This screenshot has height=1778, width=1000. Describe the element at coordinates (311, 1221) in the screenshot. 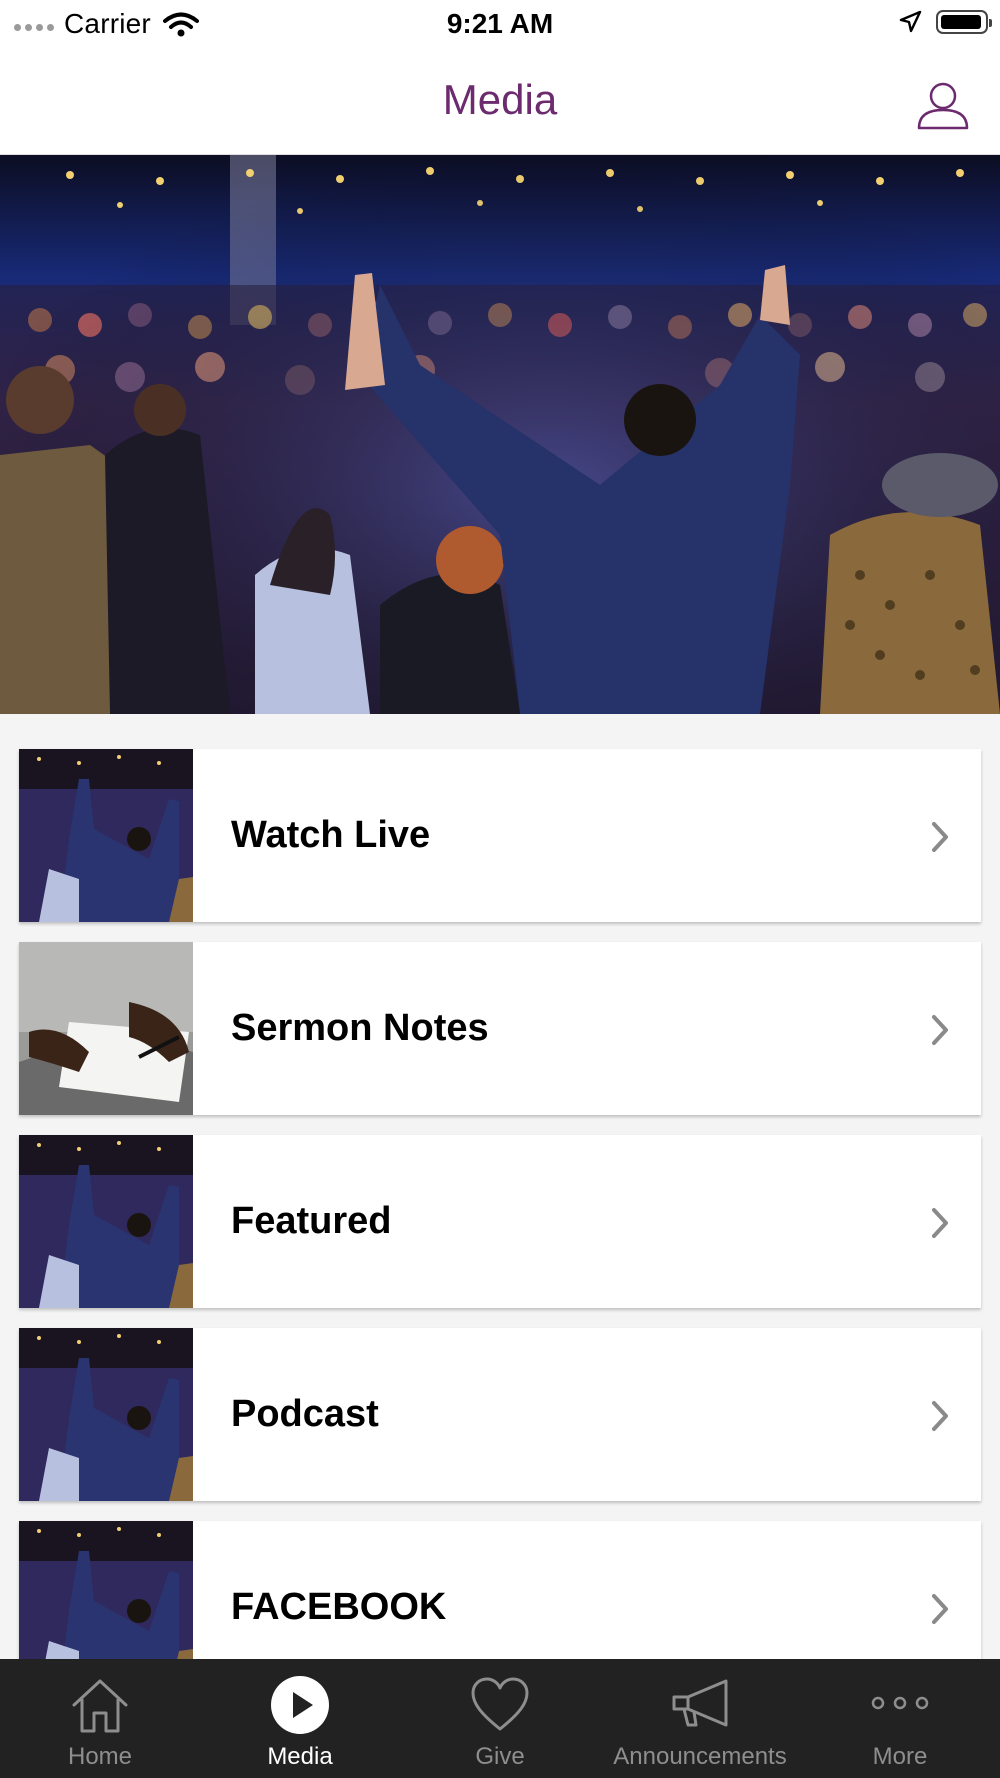

I see `list-item-label: Featured` at that location.